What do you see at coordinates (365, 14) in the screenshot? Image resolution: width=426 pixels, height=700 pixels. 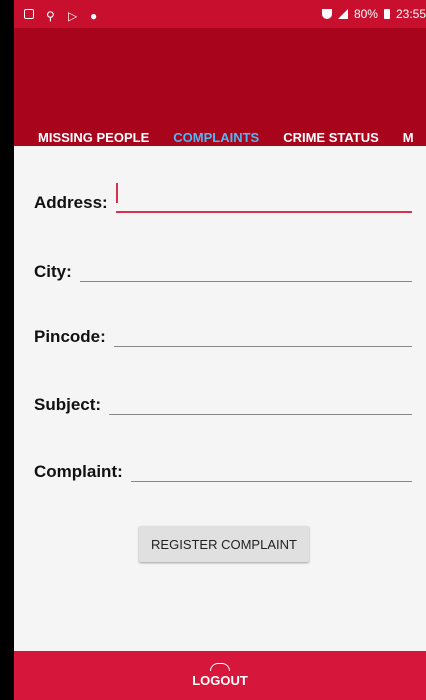 I see `battery-percent: 80%` at bounding box center [365, 14].